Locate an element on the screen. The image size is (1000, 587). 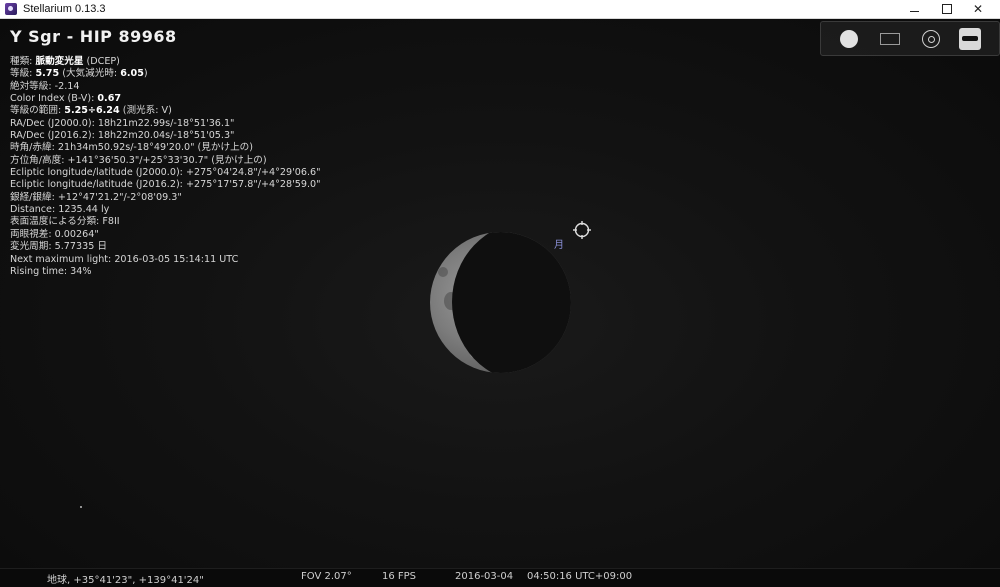
info-text: (測光系: V) is located at coordinates (145, 111).